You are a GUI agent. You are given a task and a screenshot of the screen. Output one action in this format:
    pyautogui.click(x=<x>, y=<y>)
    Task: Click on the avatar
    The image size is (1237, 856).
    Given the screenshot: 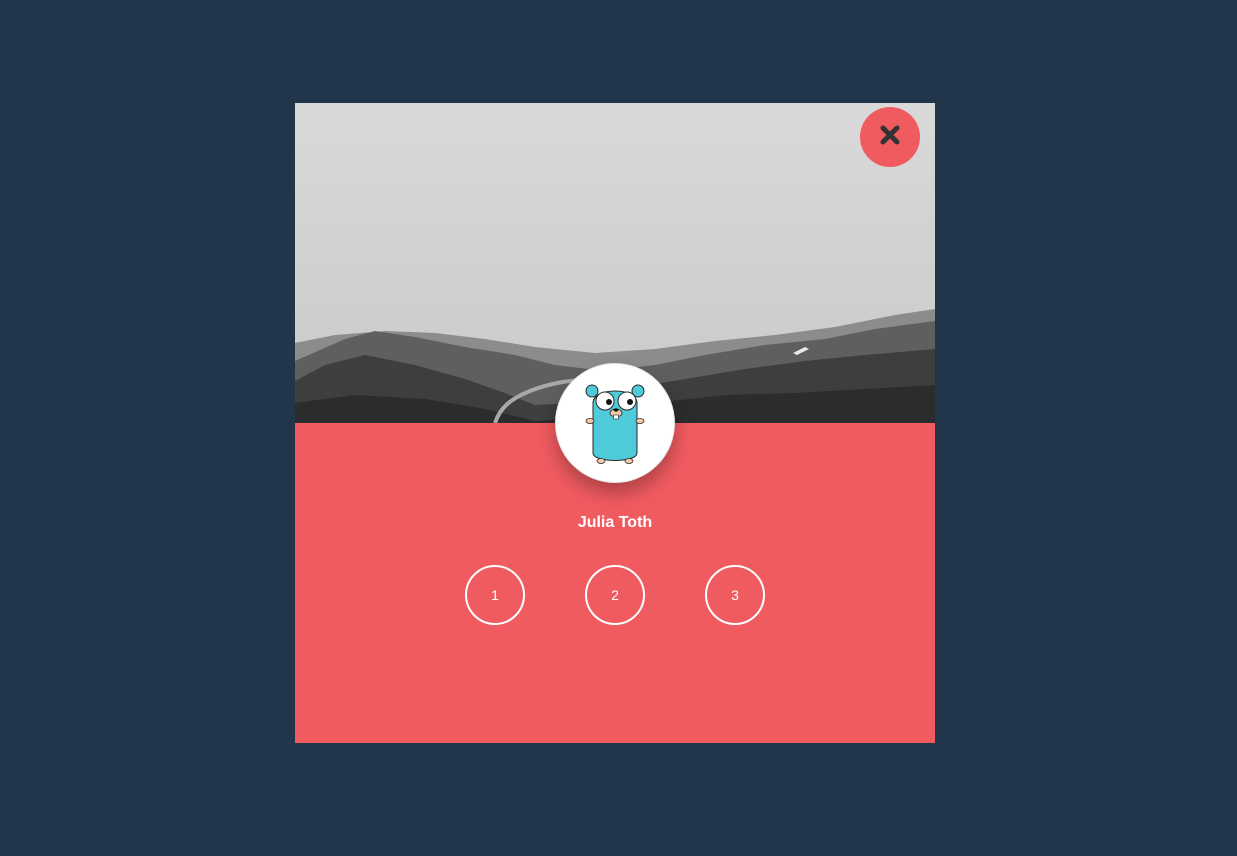 What is the action you would take?
    pyautogui.click(x=615, y=423)
    